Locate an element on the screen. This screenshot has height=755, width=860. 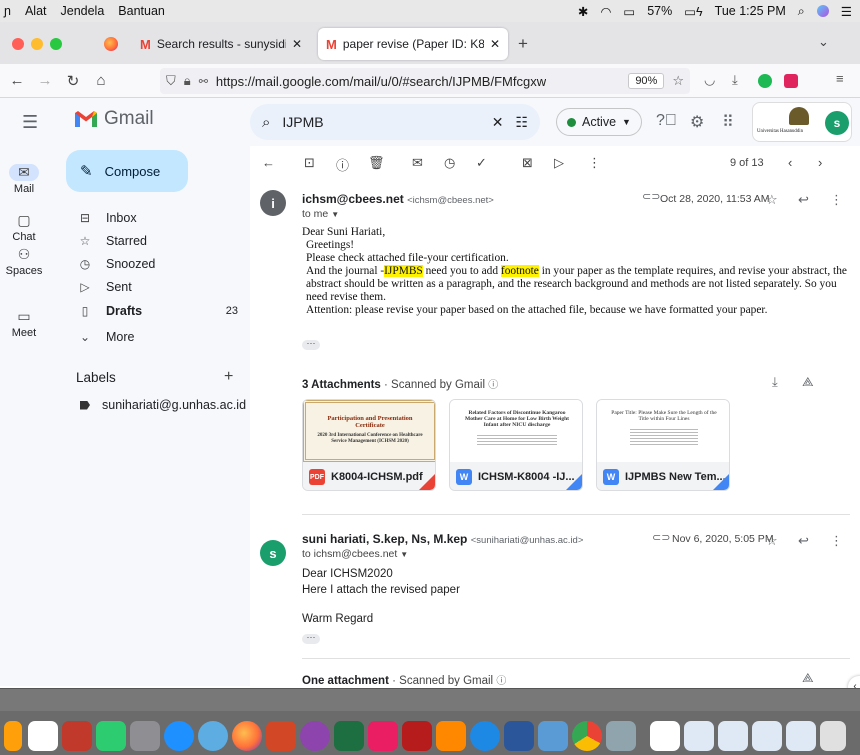
forward-button: → is located at coordinates (45, 80).